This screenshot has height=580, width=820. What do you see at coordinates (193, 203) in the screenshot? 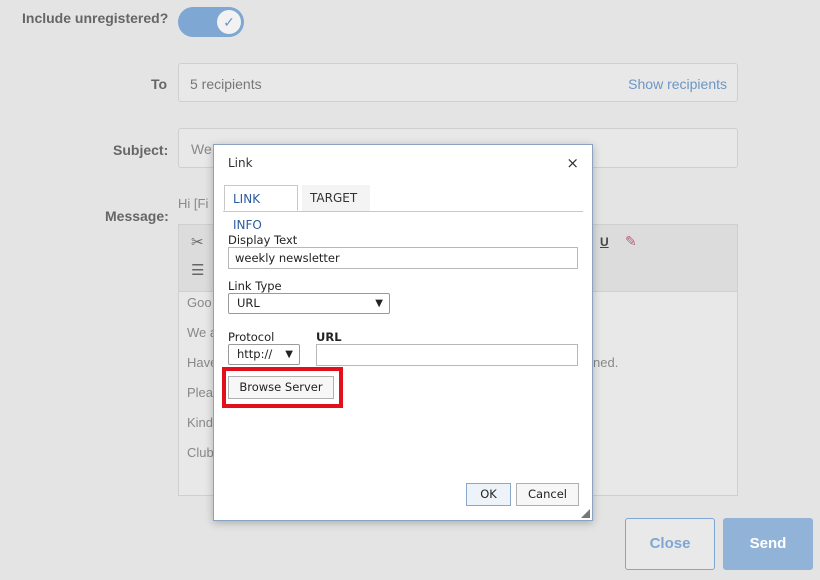
I see `greeting-text: Hi [Fi` at bounding box center [193, 203].